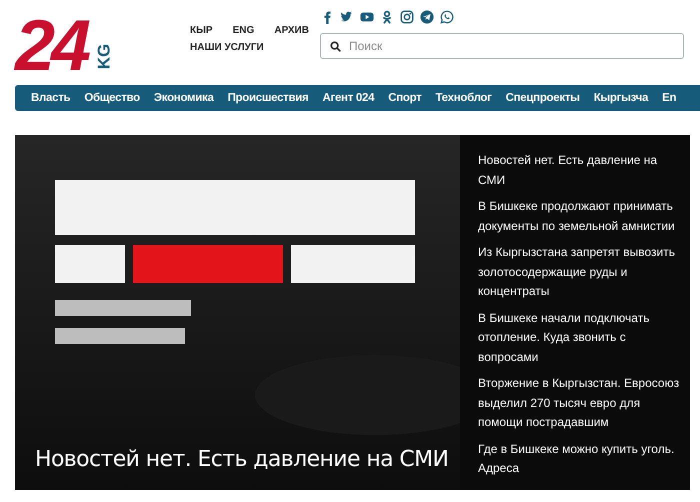 The width and height of the screenshot is (700, 502). What do you see at coordinates (184, 98) in the screenshot?
I see `nav-link: Экономика` at bounding box center [184, 98].